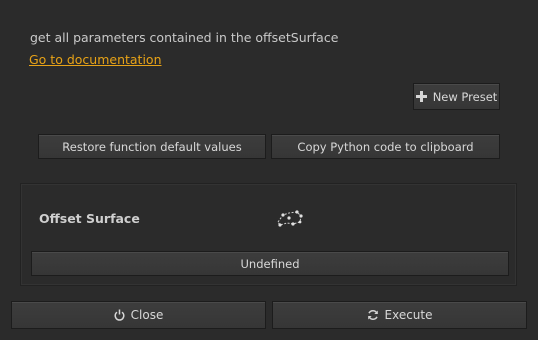 The image size is (538, 340). I want to click on parameter-value-button: Undefined, so click(270, 263).